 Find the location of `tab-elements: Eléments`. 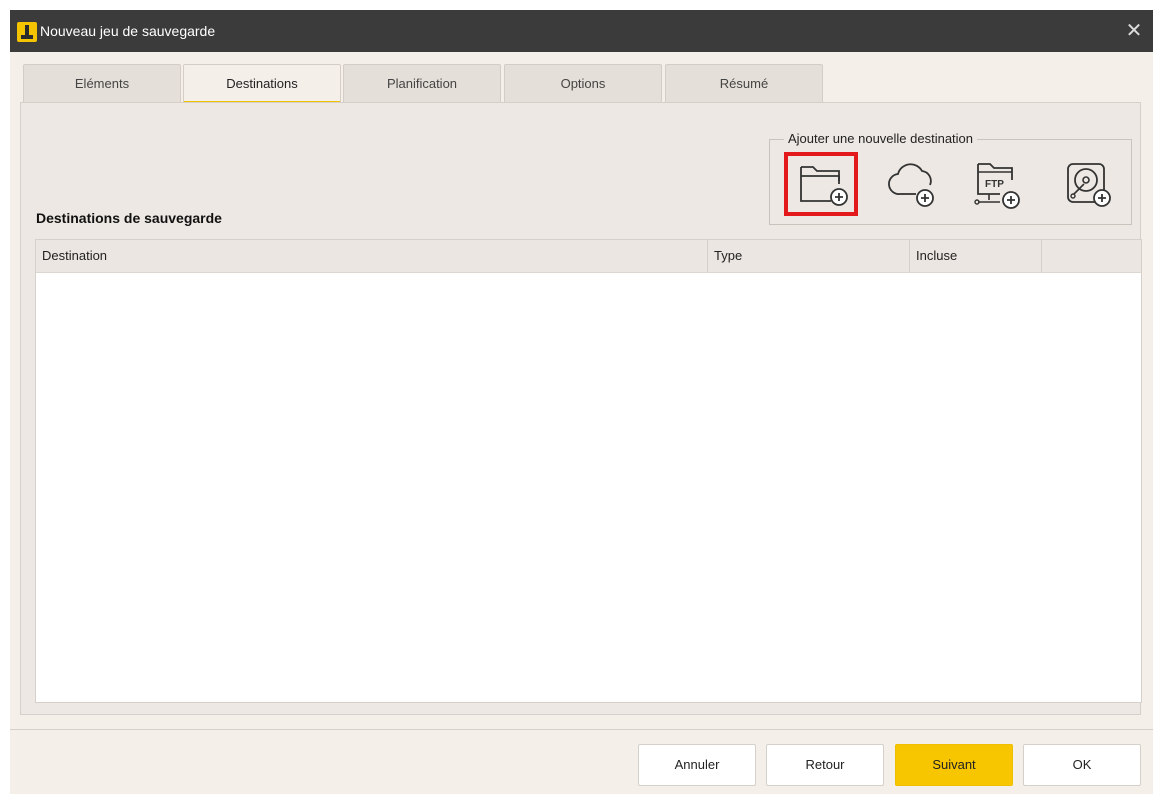

tab-elements: Eléments is located at coordinates (102, 83).